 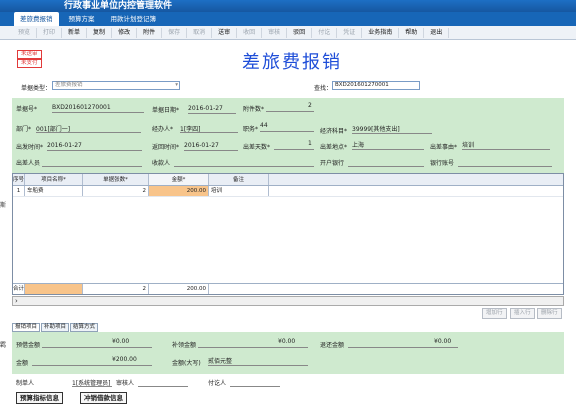 What do you see at coordinates (25, 32) in the screenshot?
I see `preview-button: 预览` at bounding box center [25, 32].